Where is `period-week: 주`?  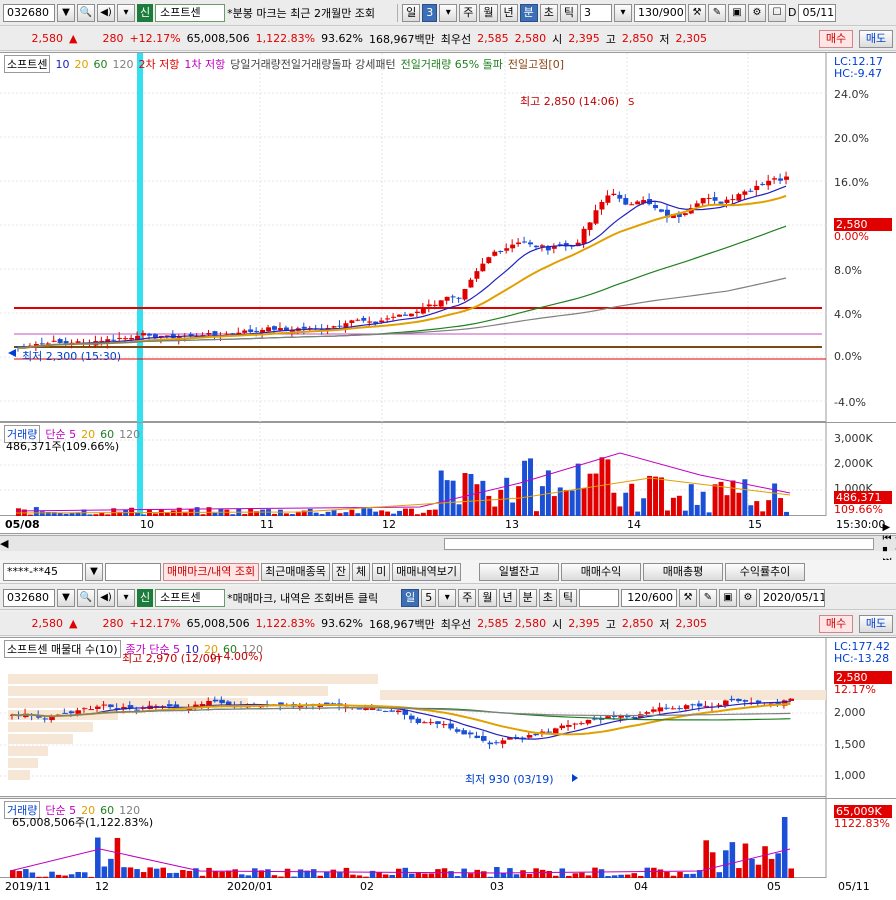 period-week: 주 is located at coordinates (468, 12).